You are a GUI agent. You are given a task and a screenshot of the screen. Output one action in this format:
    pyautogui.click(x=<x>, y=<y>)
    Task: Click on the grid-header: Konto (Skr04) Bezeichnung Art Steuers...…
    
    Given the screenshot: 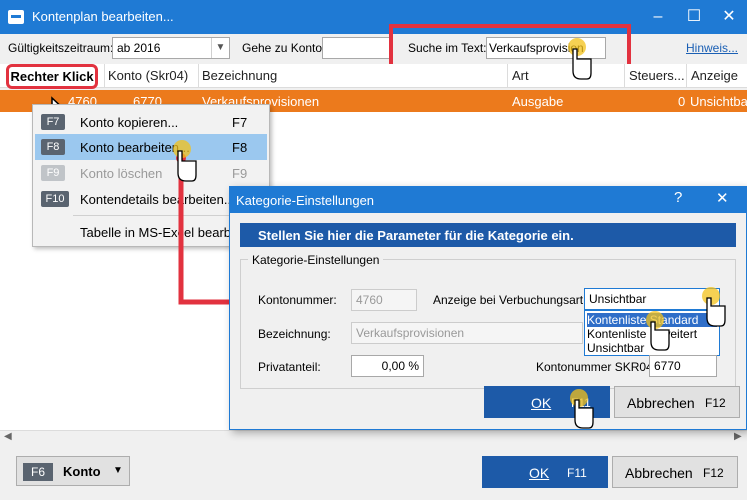 What is the action you would take?
    pyautogui.click(x=373, y=76)
    